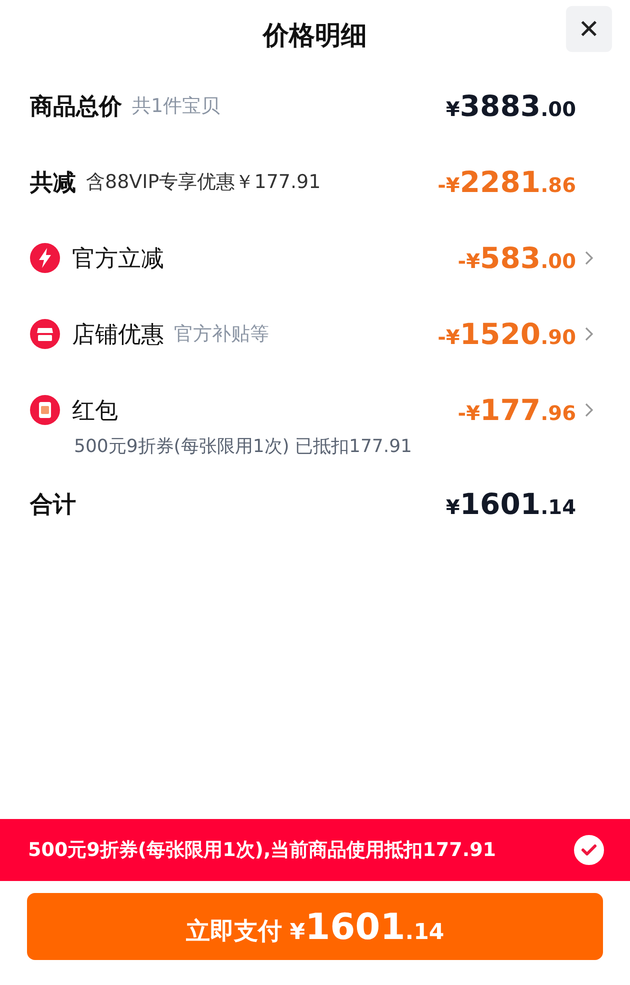 The height and width of the screenshot is (985, 630). What do you see at coordinates (589, 850) in the screenshot?
I see `checkmark-icon` at bounding box center [589, 850].